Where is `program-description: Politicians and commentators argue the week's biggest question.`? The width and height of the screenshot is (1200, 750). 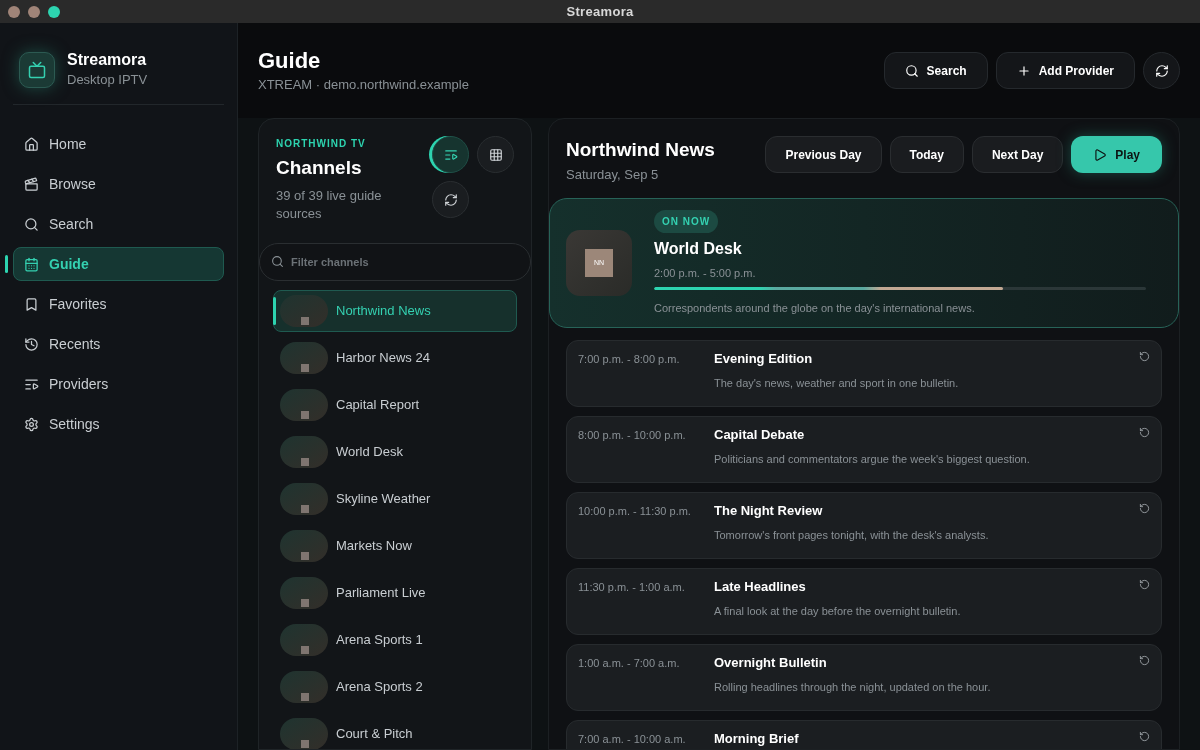 program-description: Politicians and commentators argue the week's biggest question. is located at coordinates (872, 459).